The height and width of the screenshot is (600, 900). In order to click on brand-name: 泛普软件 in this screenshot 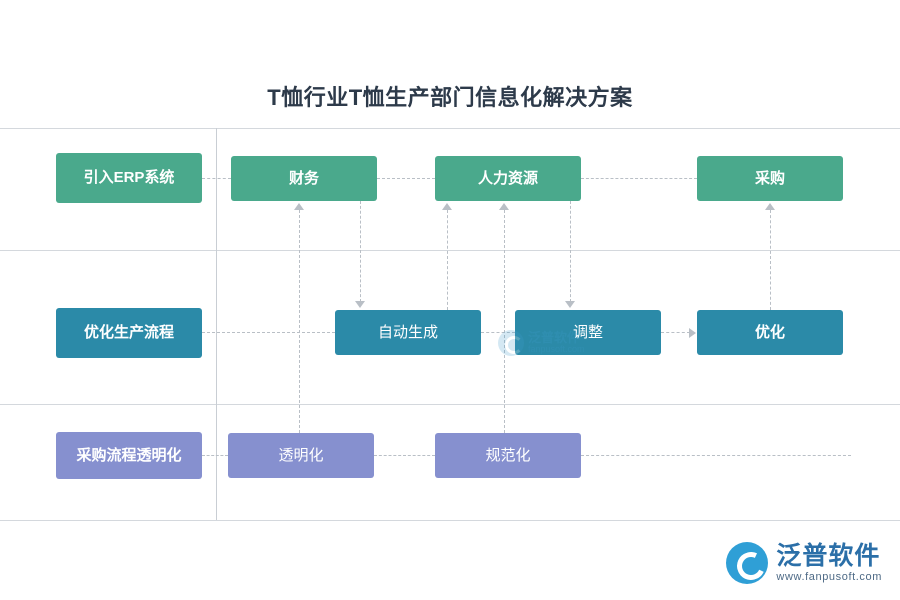, I will do `click(828, 555)`.